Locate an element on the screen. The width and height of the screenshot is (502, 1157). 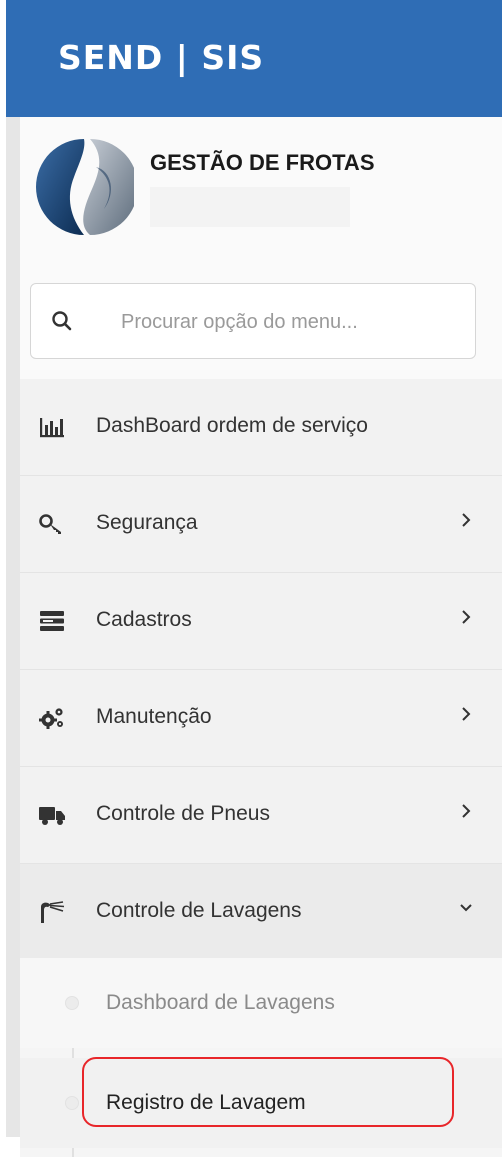
menu-item-manutencao: Manutenção is located at coordinates (261, 718).